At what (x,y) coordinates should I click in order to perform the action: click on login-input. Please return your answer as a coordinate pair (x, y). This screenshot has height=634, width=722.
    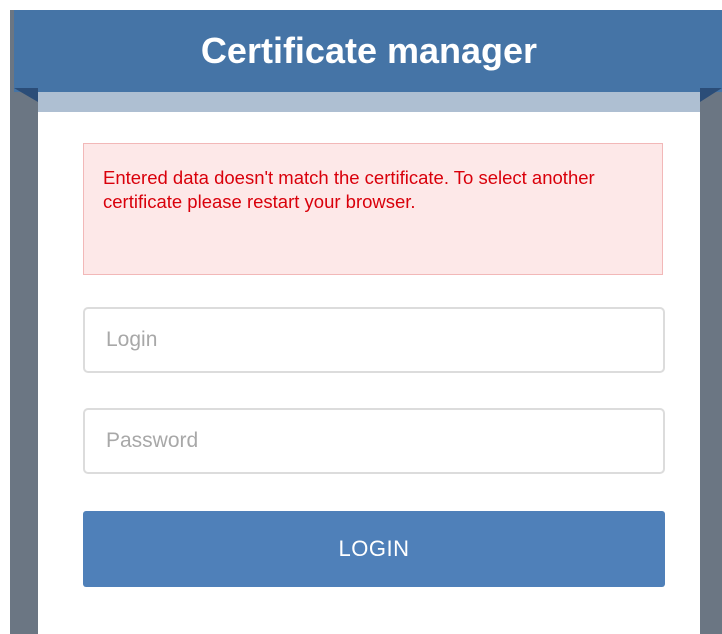
    Looking at the image, I should click on (374, 340).